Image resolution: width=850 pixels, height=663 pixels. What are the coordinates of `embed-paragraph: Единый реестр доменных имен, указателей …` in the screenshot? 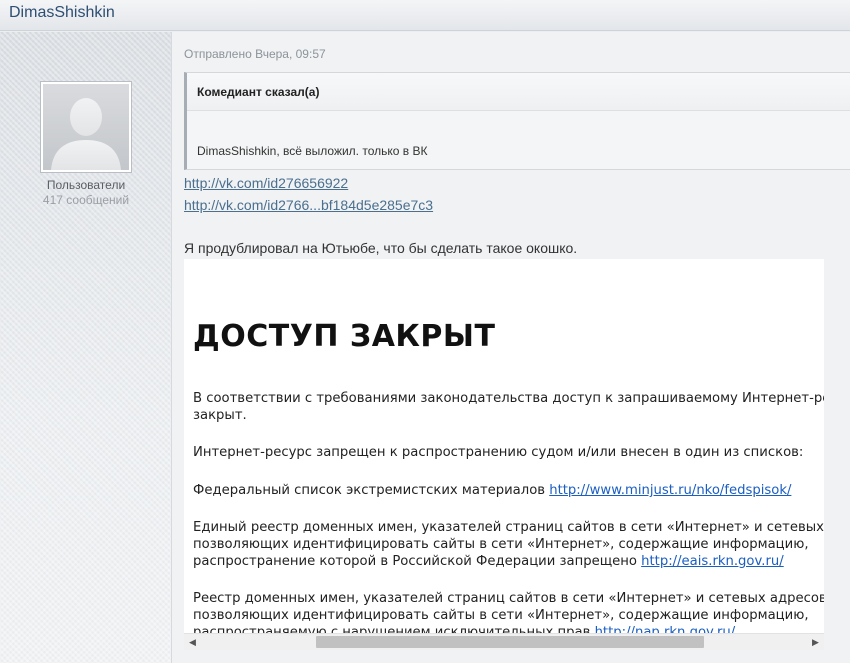 It's located at (508, 544).